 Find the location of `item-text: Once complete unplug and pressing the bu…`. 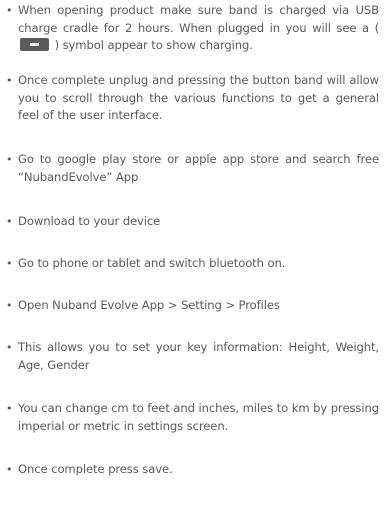

item-text: Once complete unplug and pressing the bu… is located at coordinates (198, 97).